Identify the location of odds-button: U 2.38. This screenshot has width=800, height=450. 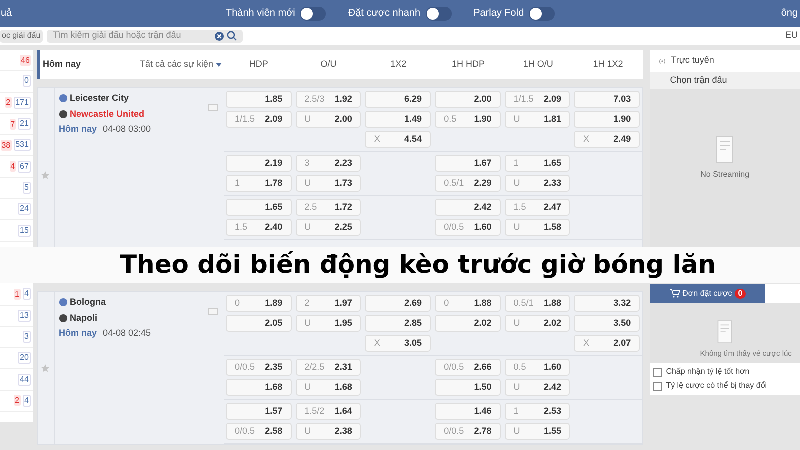
(329, 431).